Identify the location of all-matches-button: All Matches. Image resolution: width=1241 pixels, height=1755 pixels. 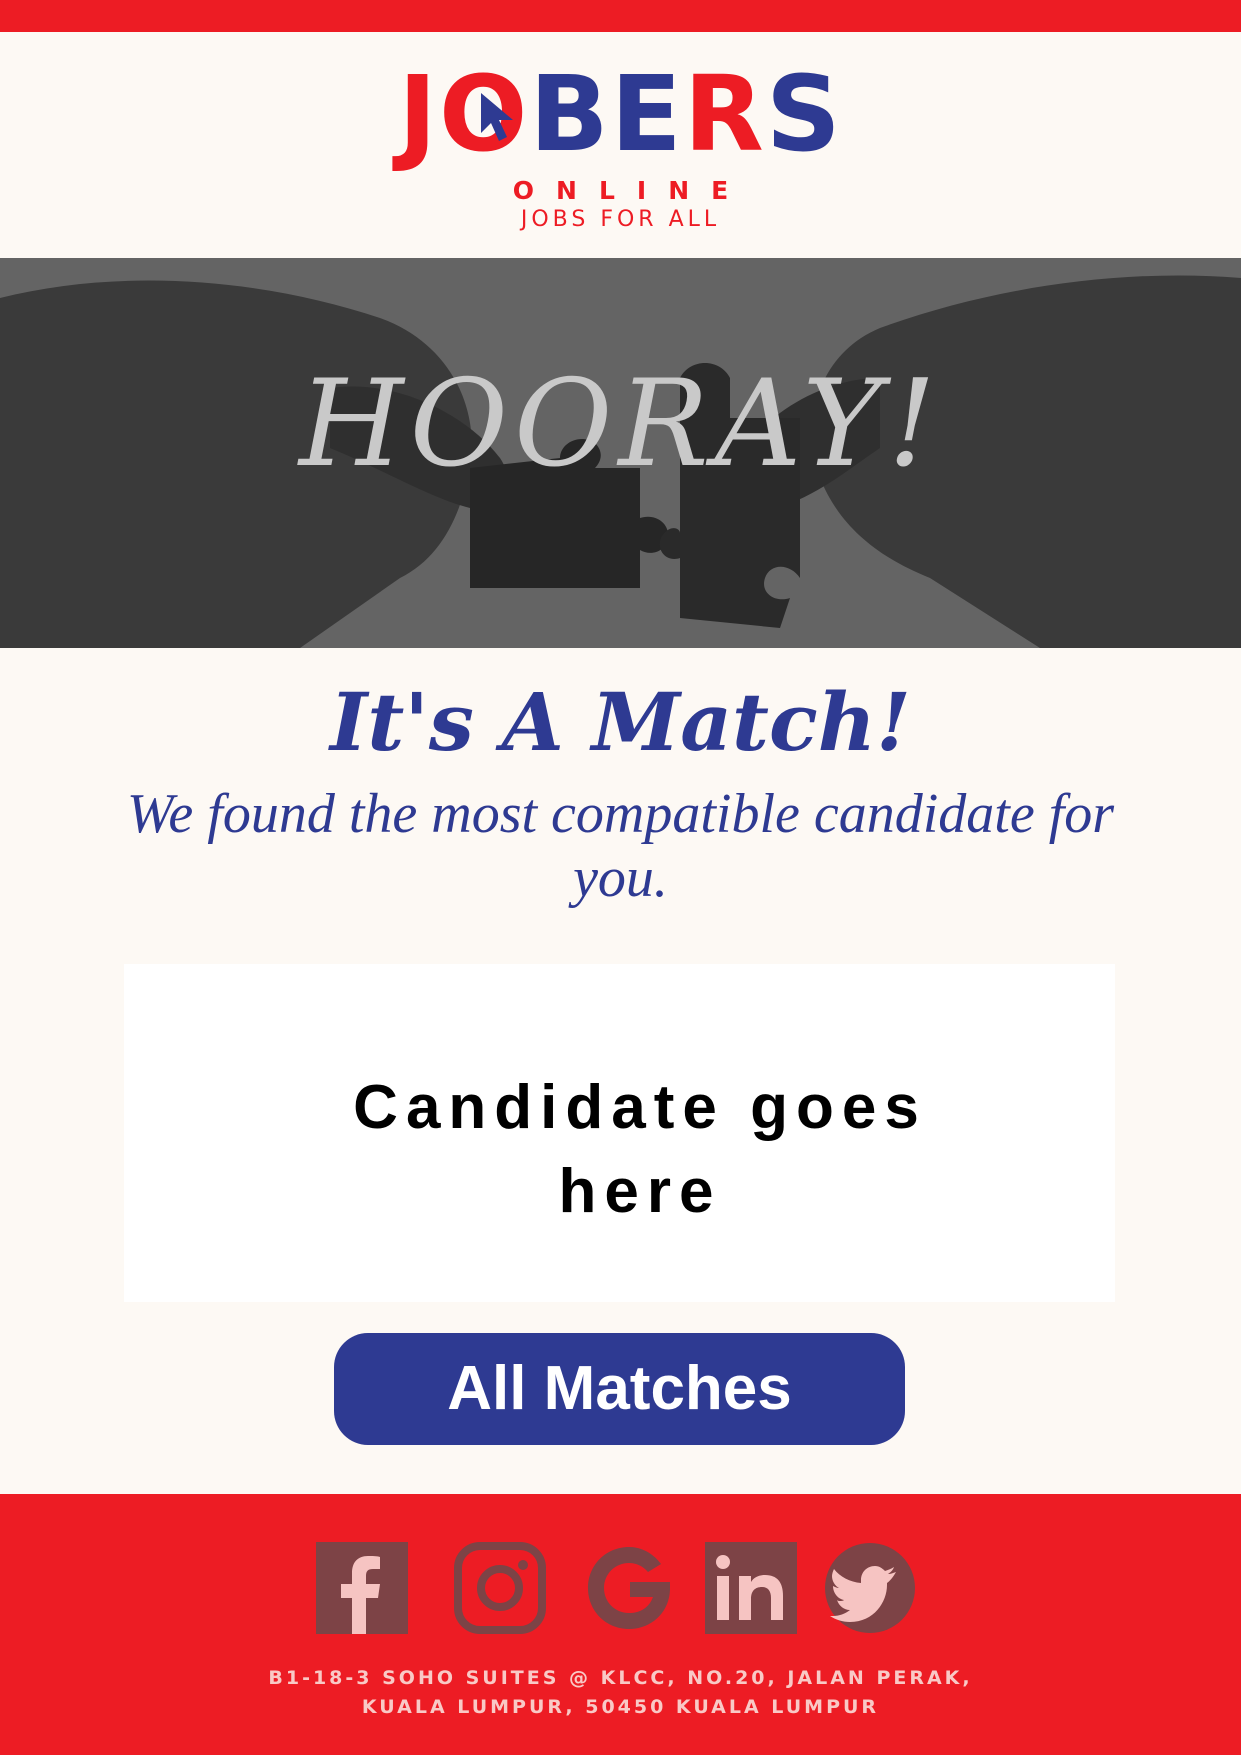
(619, 1389).